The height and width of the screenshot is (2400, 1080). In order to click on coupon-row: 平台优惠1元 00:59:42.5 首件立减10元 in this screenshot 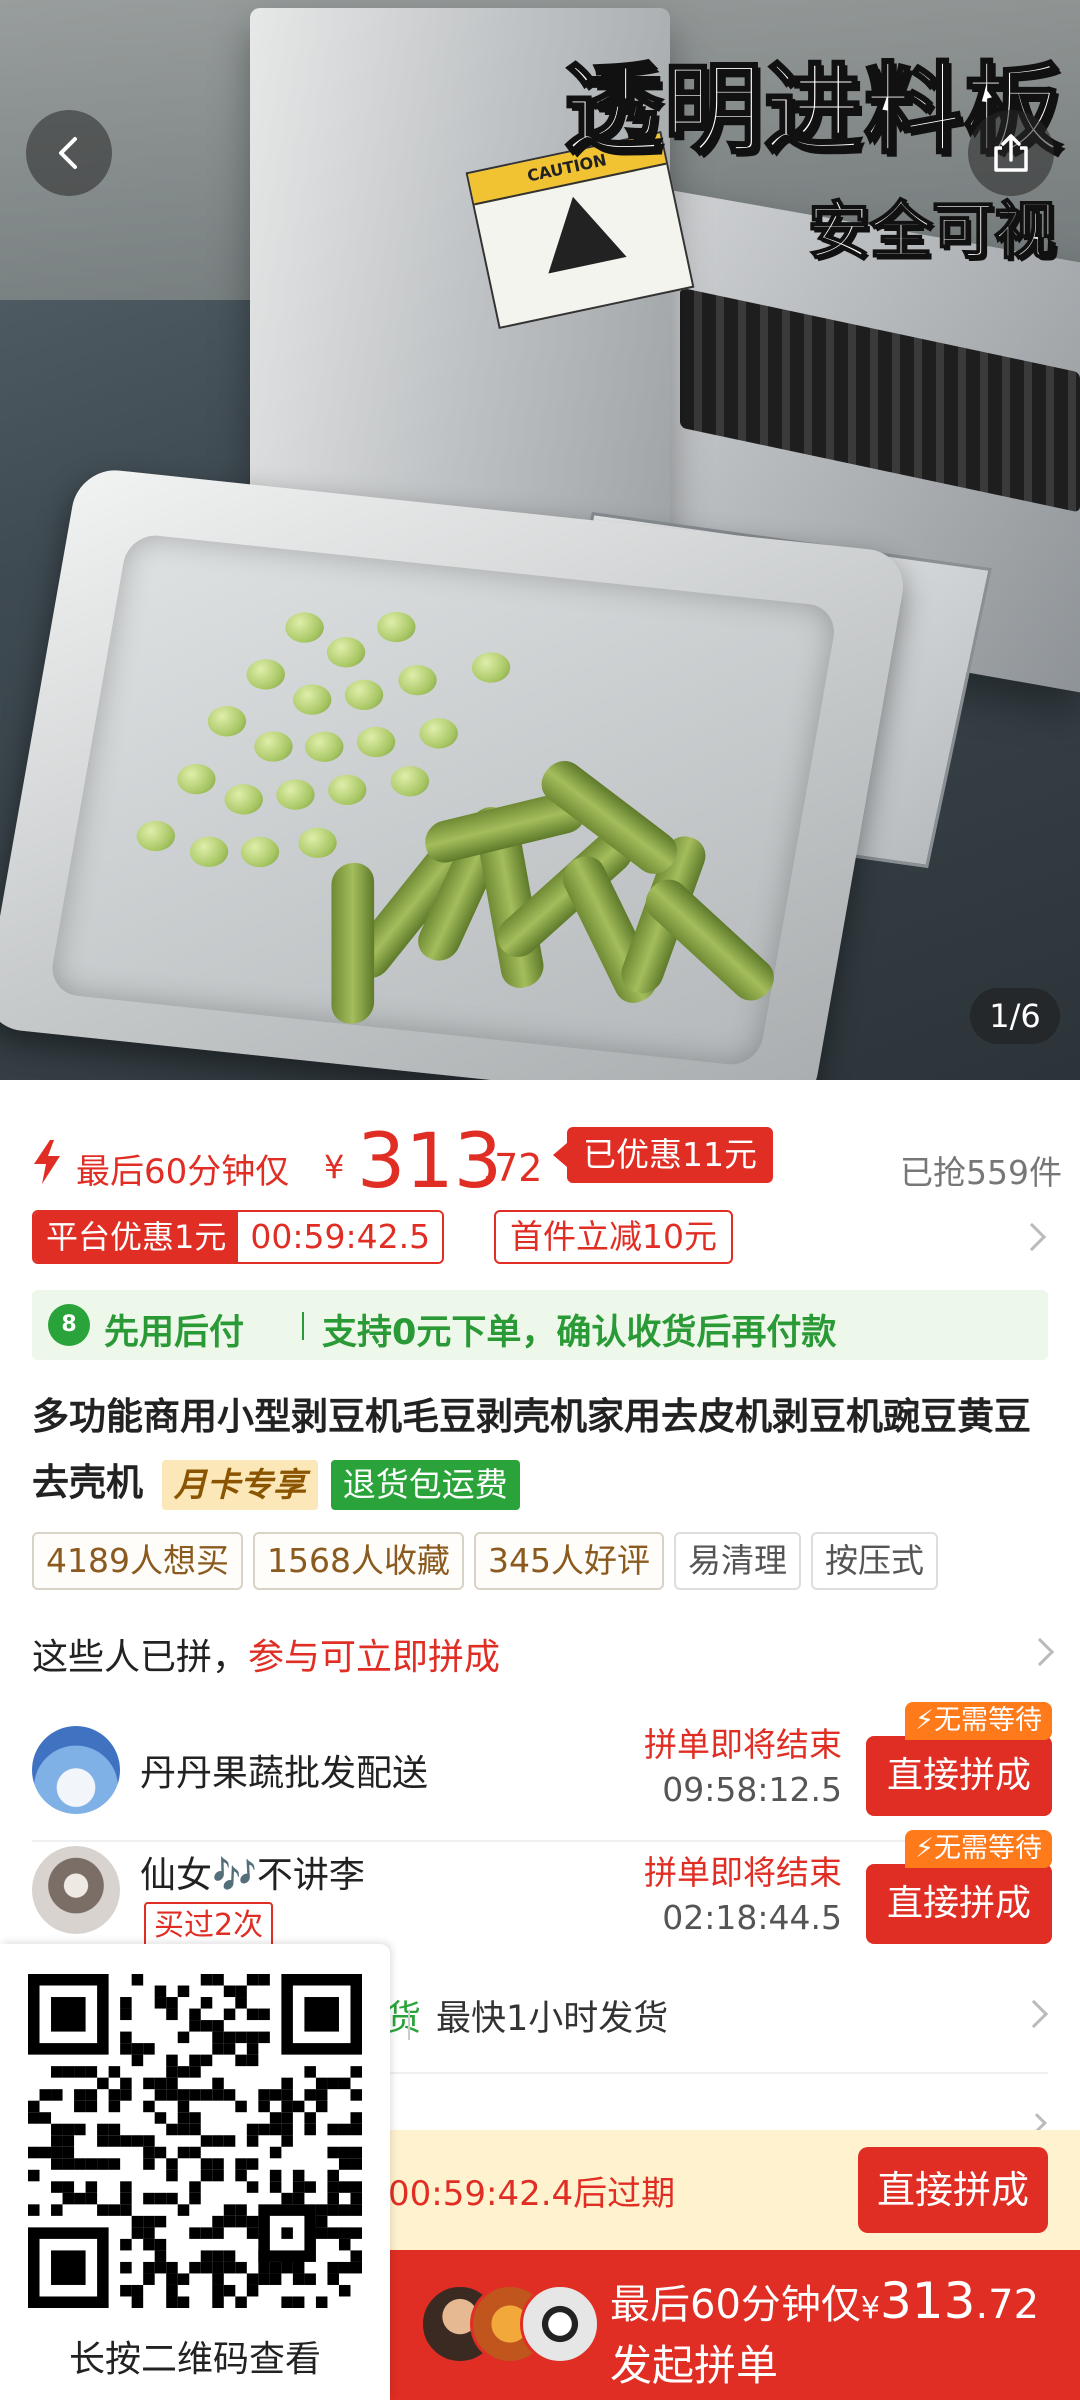, I will do `click(542, 1238)`.